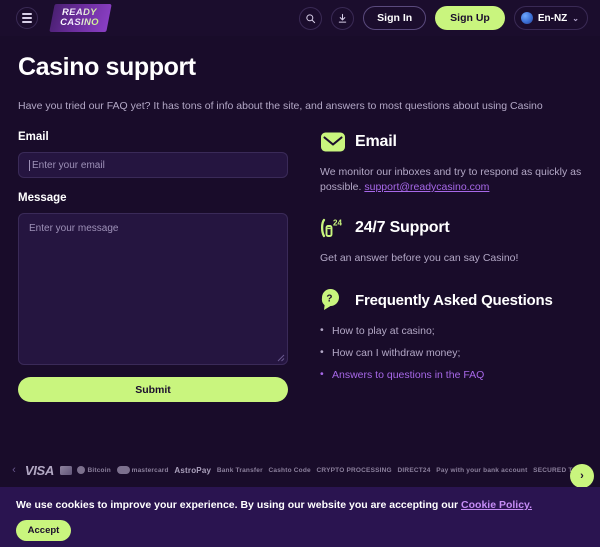 The width and height of the screenshot is (600, 547). I want to click on text-cursor, so click(29, 165).